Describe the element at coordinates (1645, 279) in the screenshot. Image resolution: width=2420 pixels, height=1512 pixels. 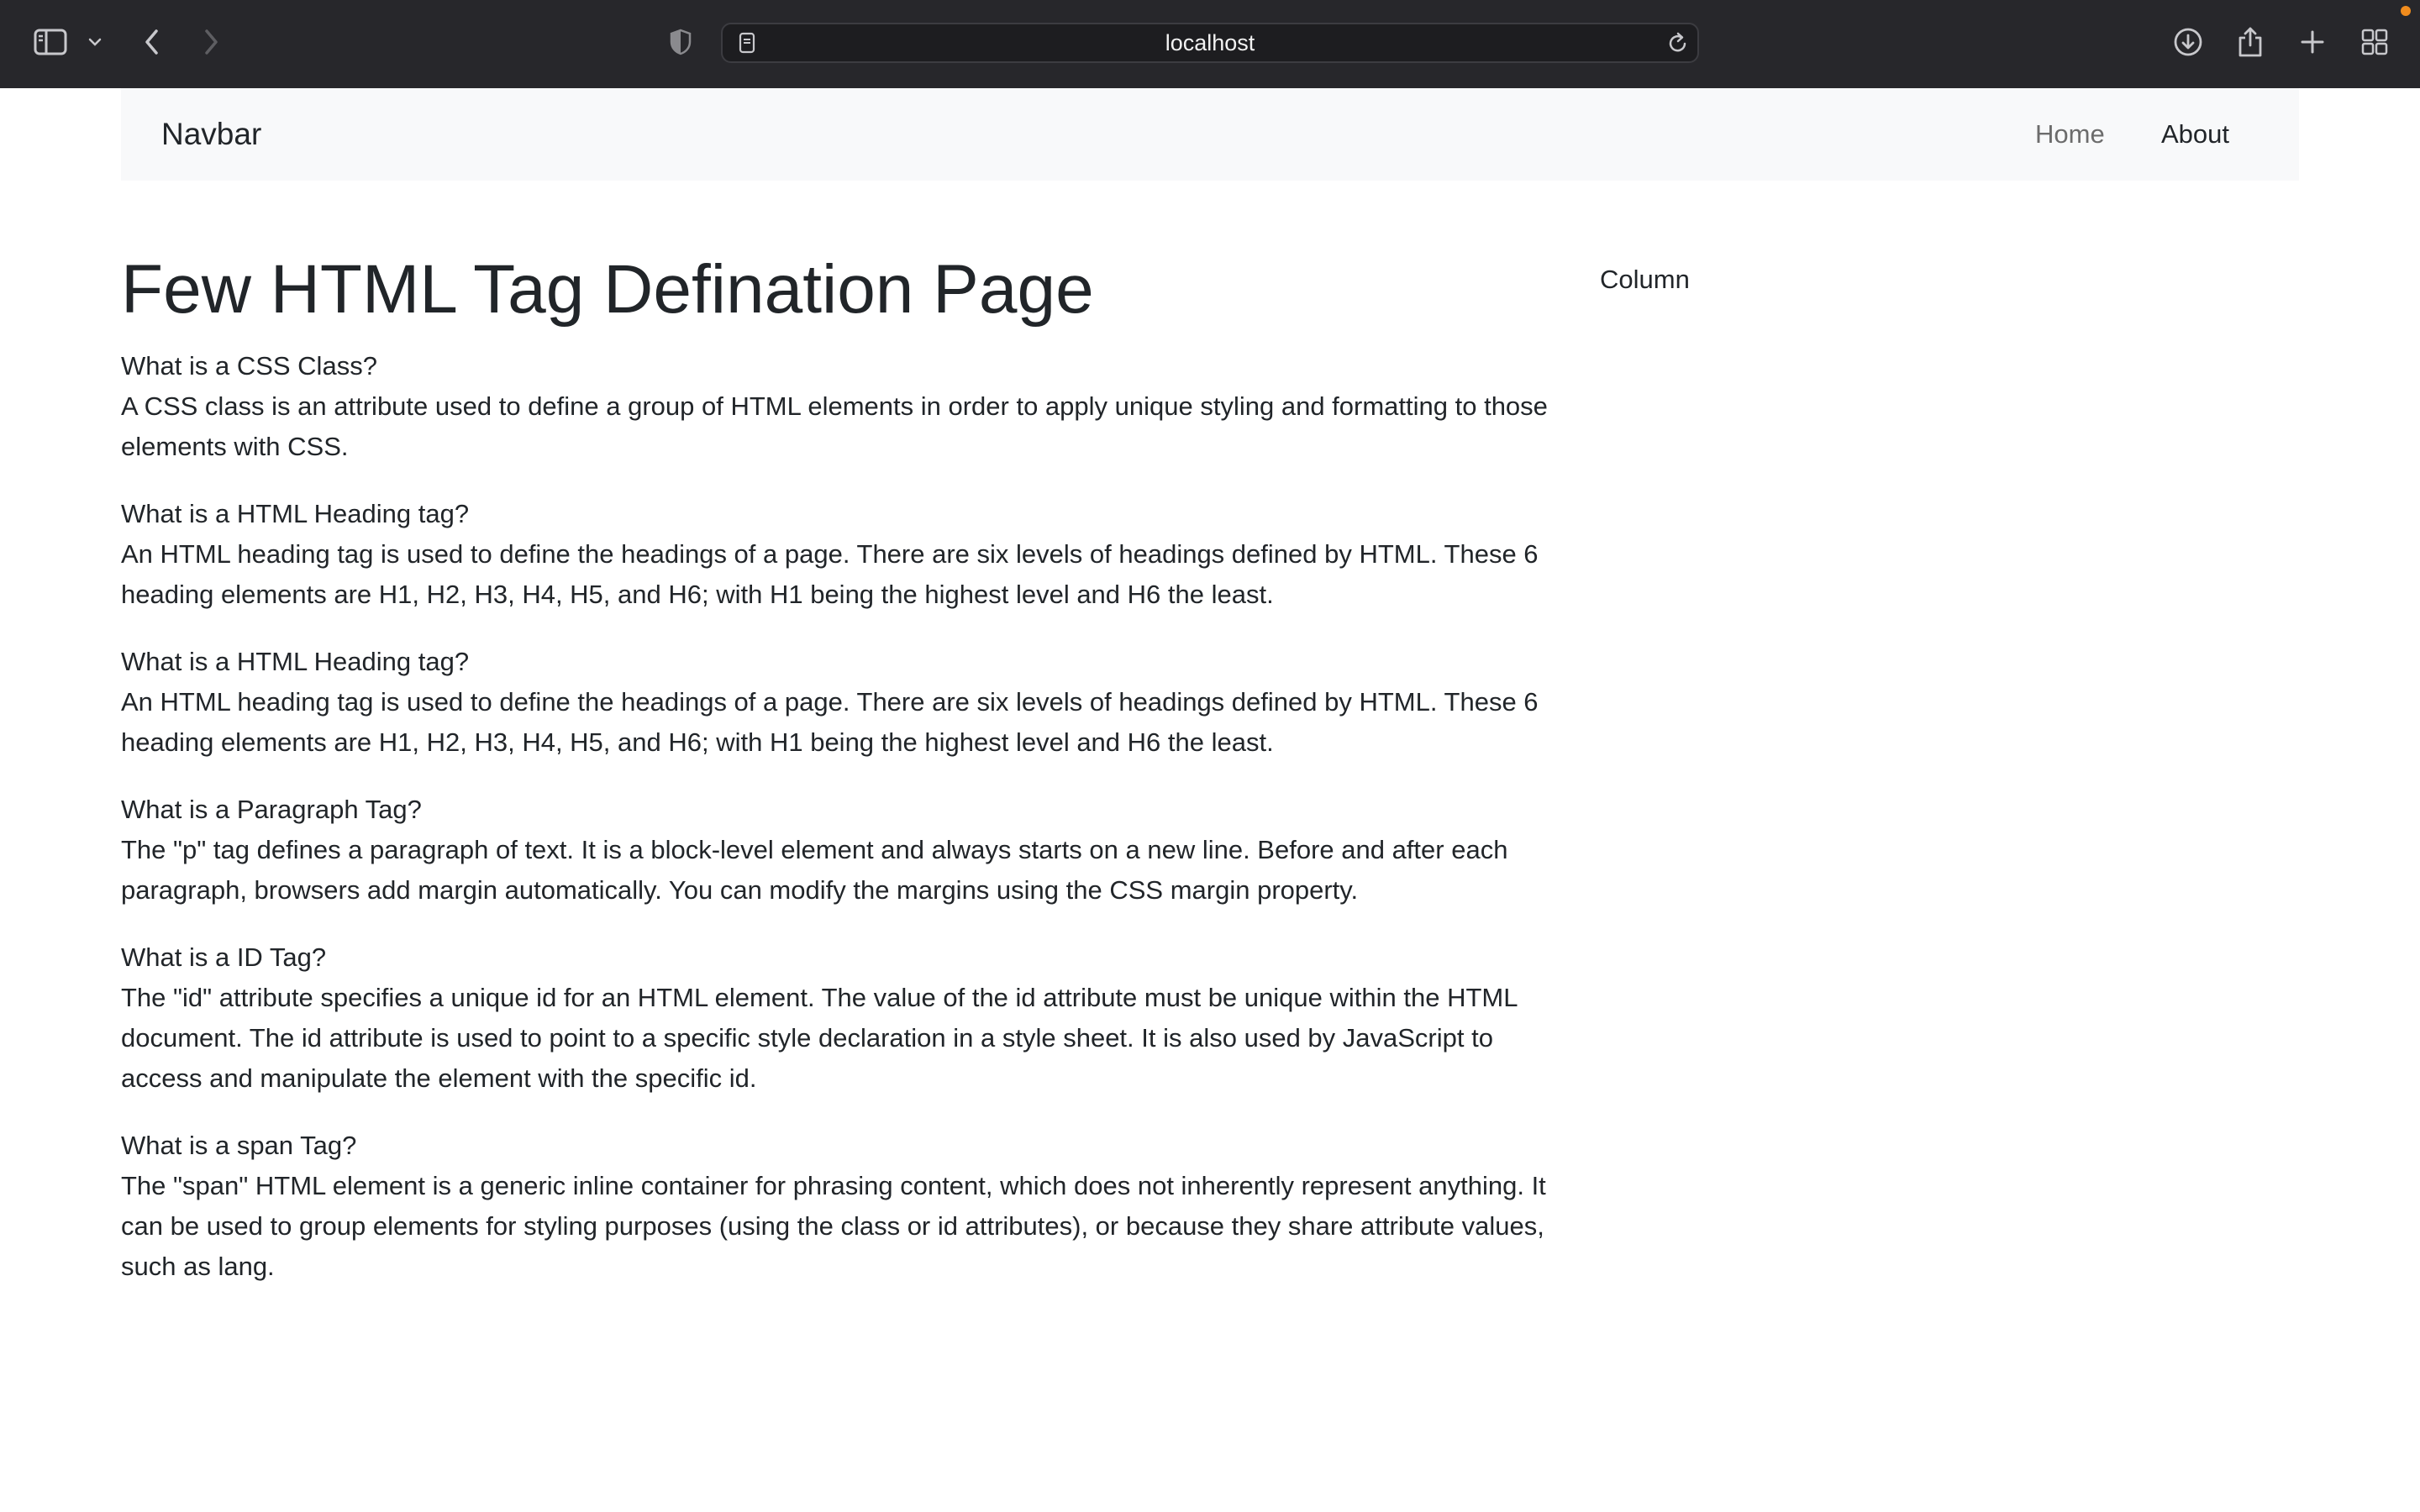
I see `side-column: Column` at that location.